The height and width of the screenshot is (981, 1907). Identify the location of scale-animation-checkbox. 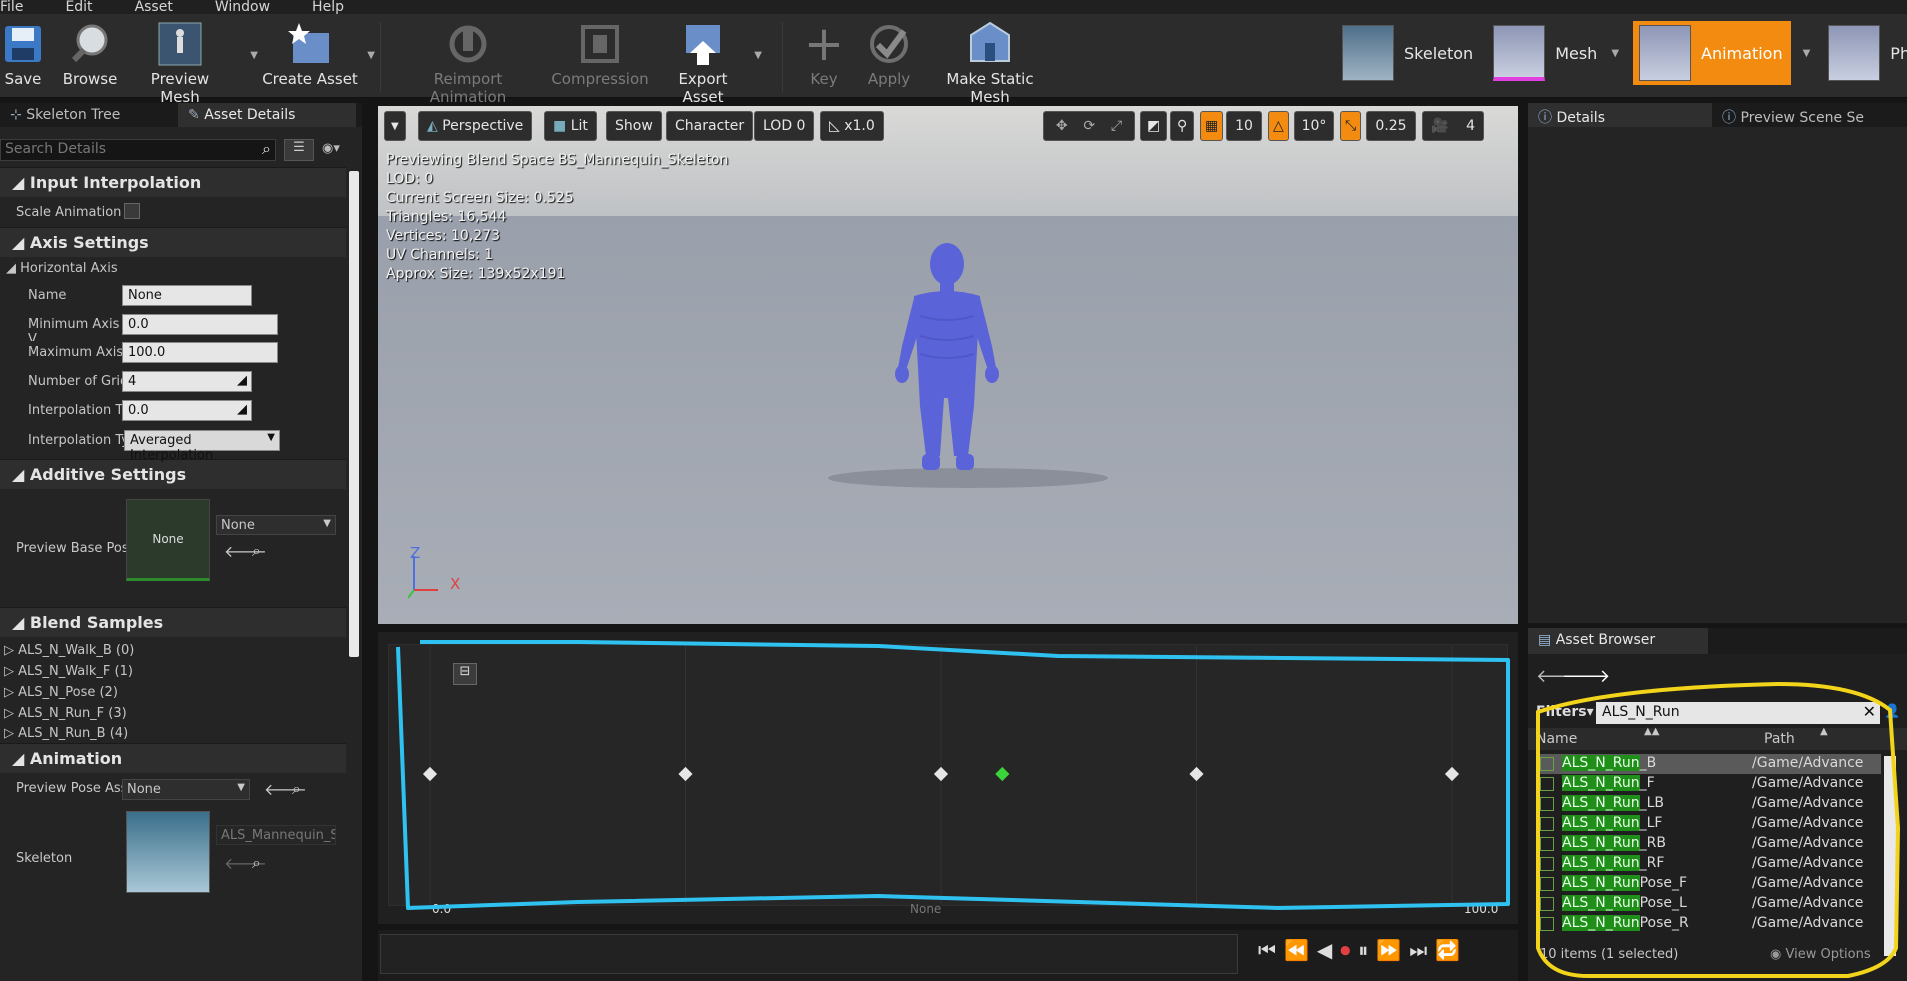
(132, 211).